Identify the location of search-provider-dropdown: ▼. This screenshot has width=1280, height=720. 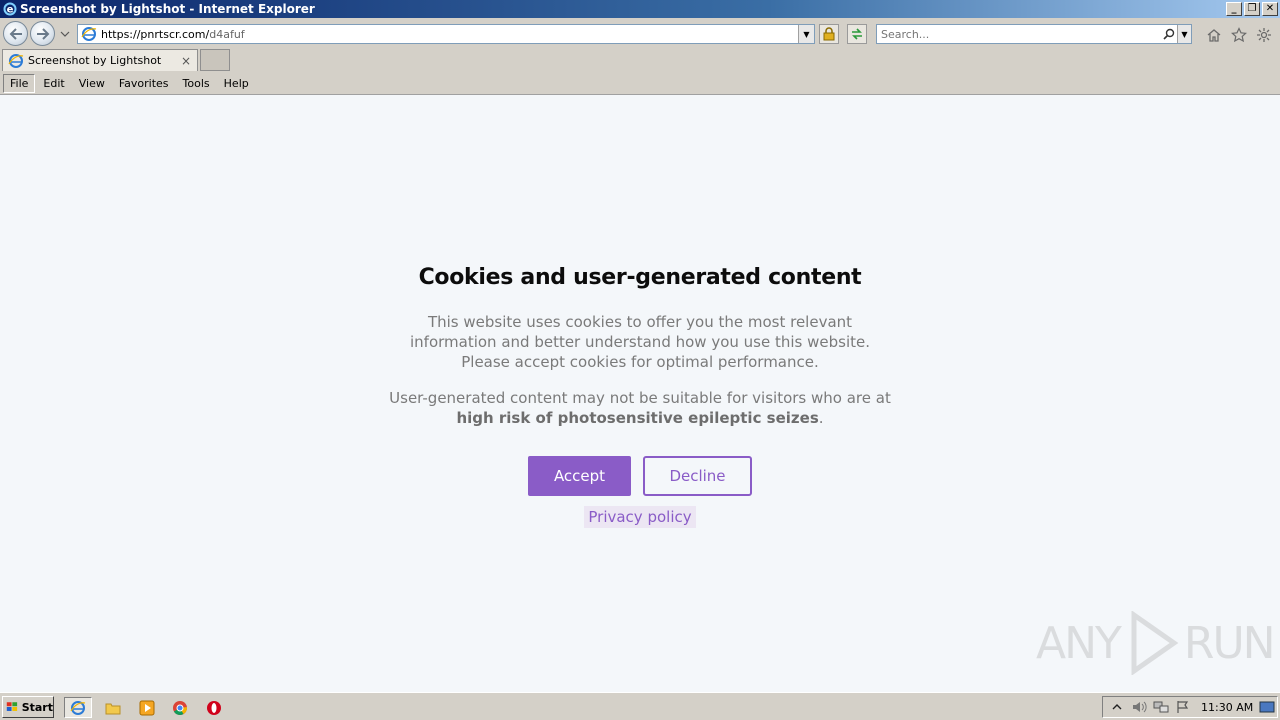
(1184, 34).